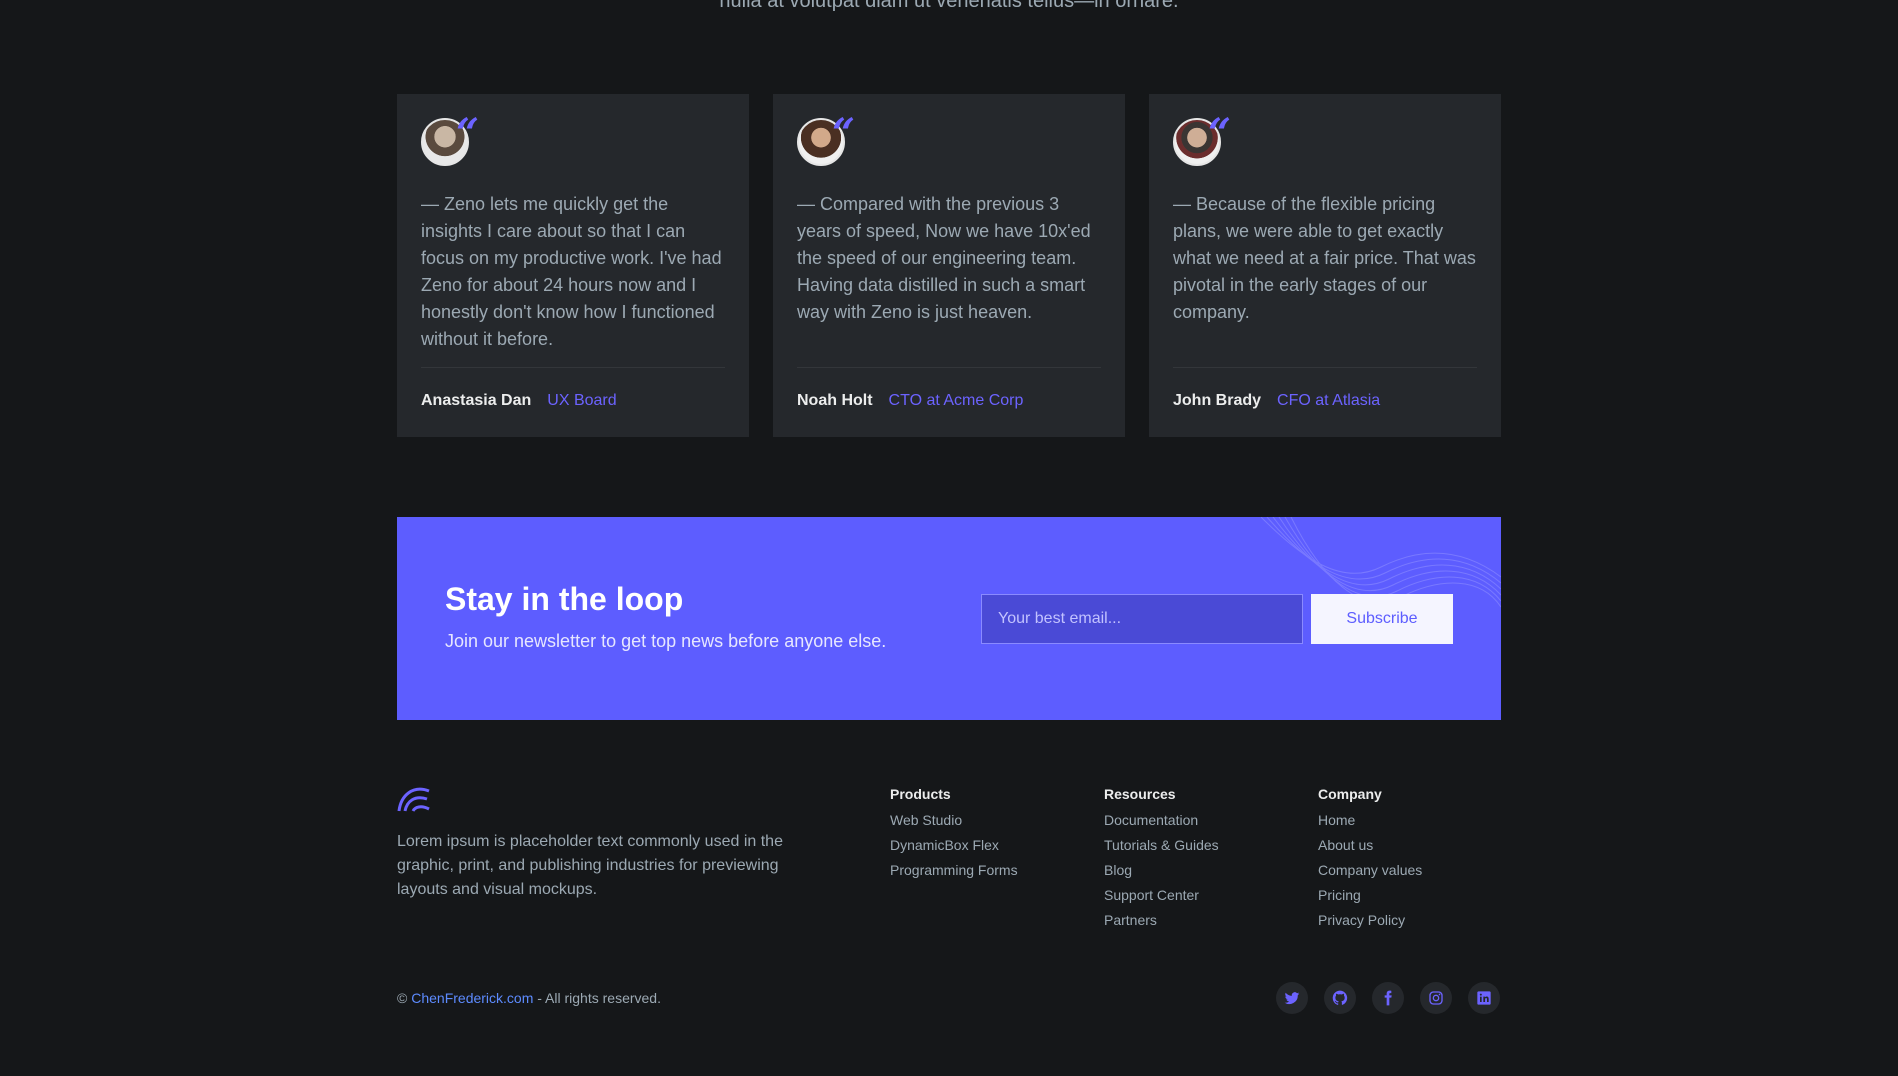  Describe the element at coordinates (581, 401) in the screenshot. I see `testimonial-role-link: UX Board` at that location.